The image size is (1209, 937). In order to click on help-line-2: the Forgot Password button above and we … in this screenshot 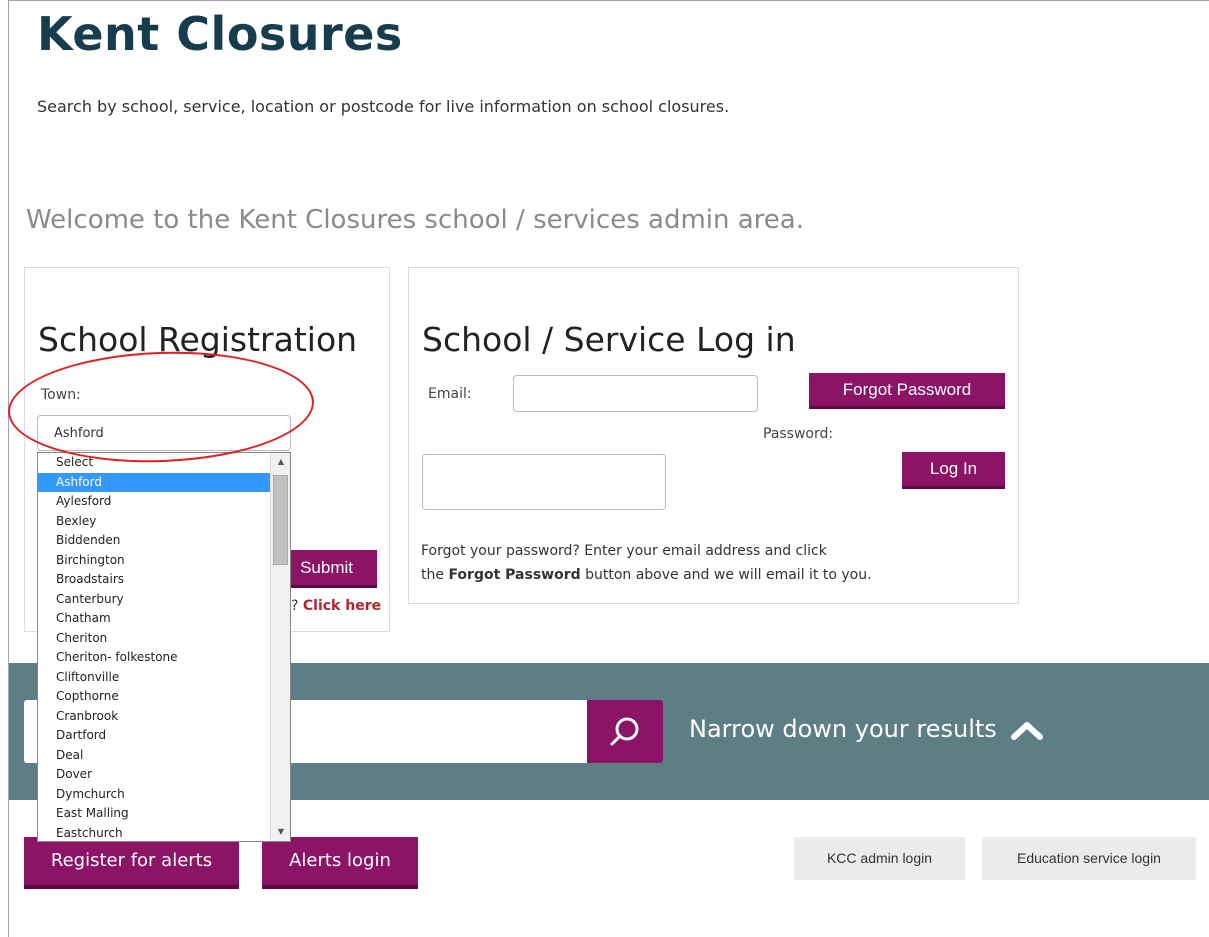, I will do `click(656, 575)`.